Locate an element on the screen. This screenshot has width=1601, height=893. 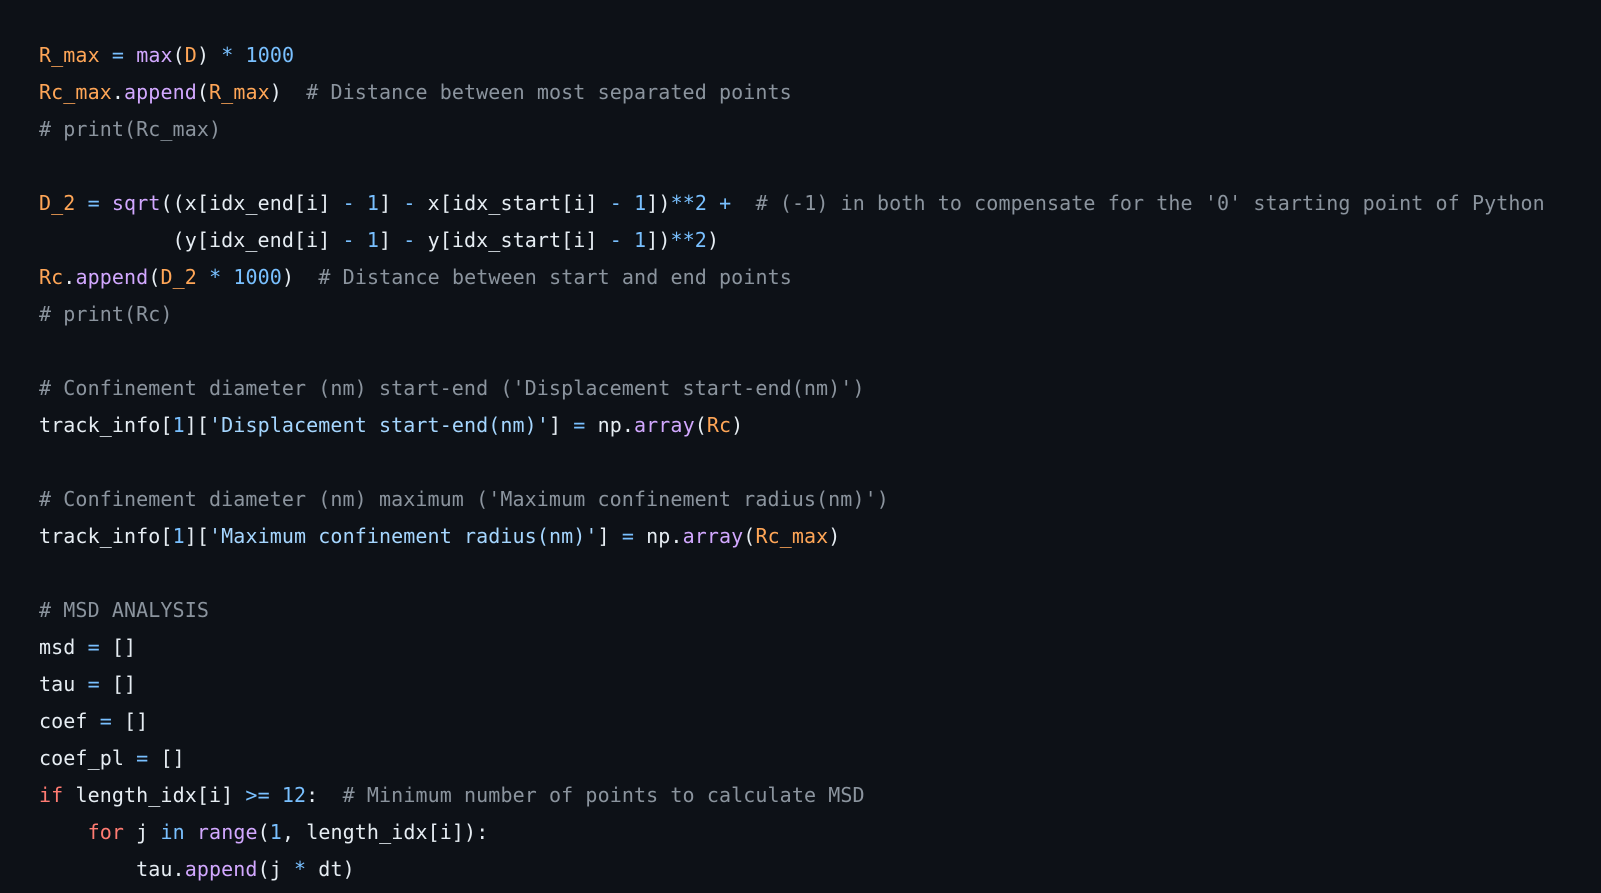
code-token-default: ]) is located at coordinates (658, 203).